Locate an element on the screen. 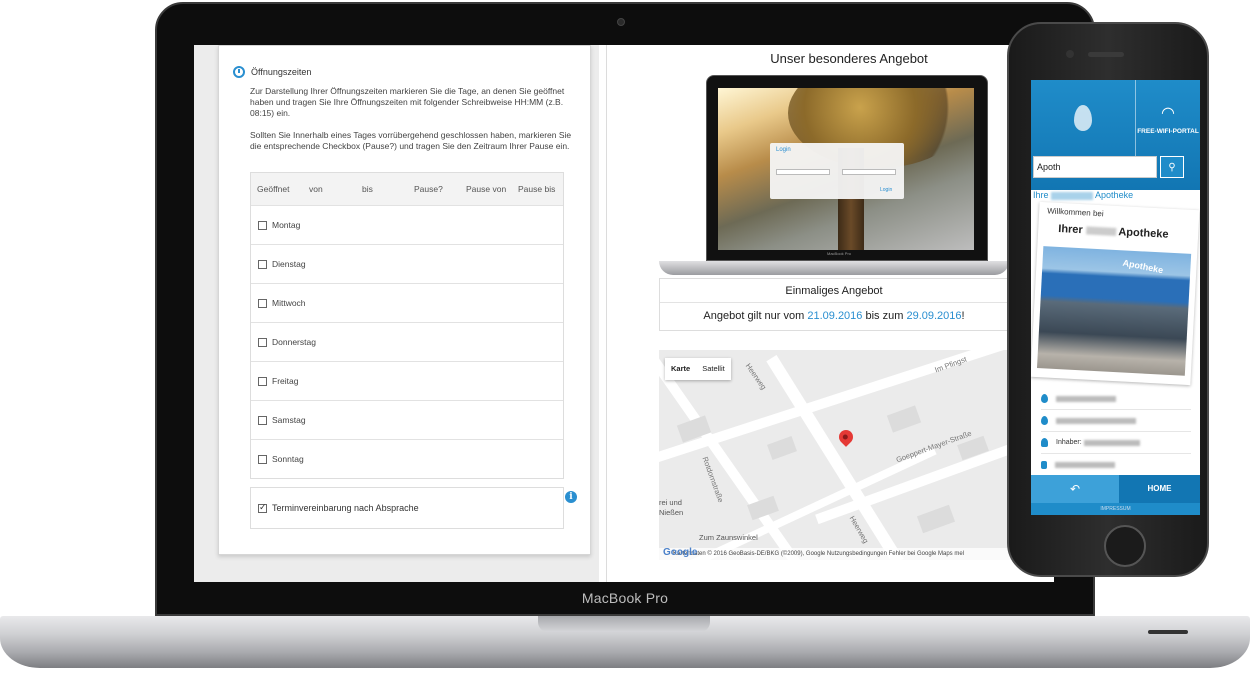 This screenshot has width=1250, height=674. column-header-pause-from: Pause von is located at coordinates (486, 189).